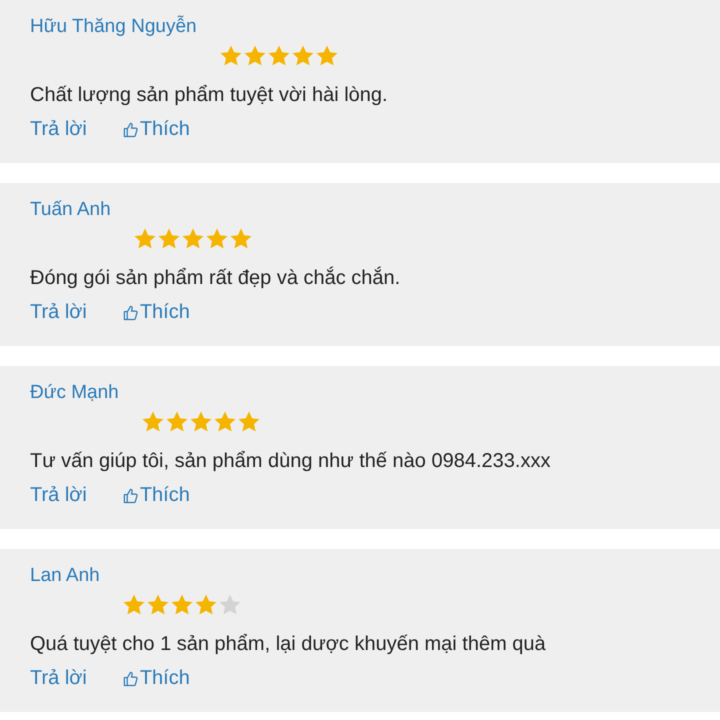 The height and width of the screenshot is (720, 720). What do you see at coordinates (291, 461) in the screenshot?
I see `review-text: Tư vấn giúp tôi, sản phẩm dùng như thế nào 0984.233.xxx` at bounding box center [291, 461].